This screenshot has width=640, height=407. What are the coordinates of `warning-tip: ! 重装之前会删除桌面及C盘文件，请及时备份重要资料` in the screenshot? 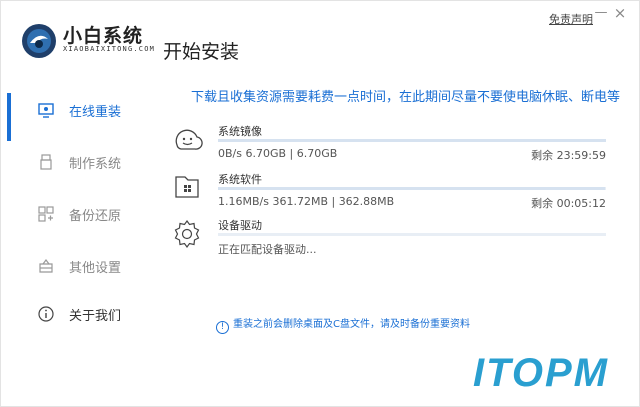 It's located at (343, 324).